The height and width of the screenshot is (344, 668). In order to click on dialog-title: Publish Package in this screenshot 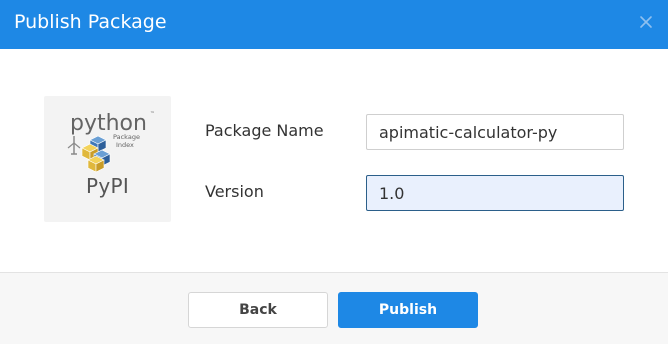, I will do `click(90, 22)`.